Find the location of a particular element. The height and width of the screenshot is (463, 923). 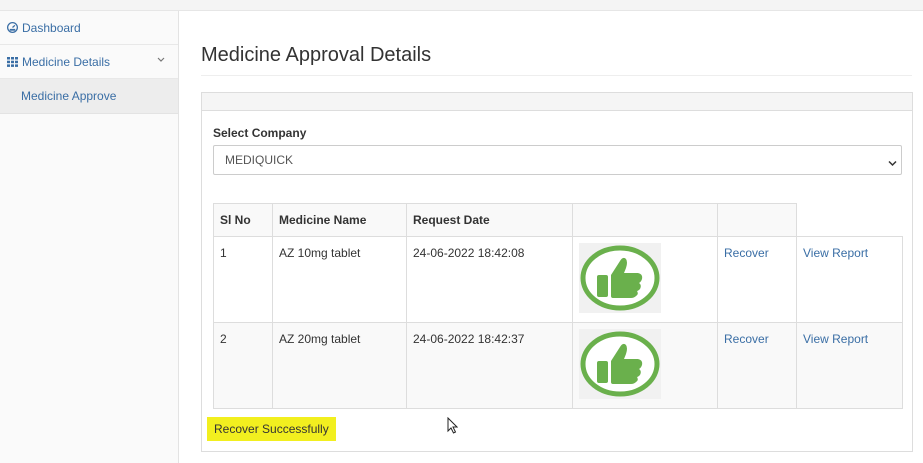

cell-sl-no: 1 is located at coordinates (243, 279).